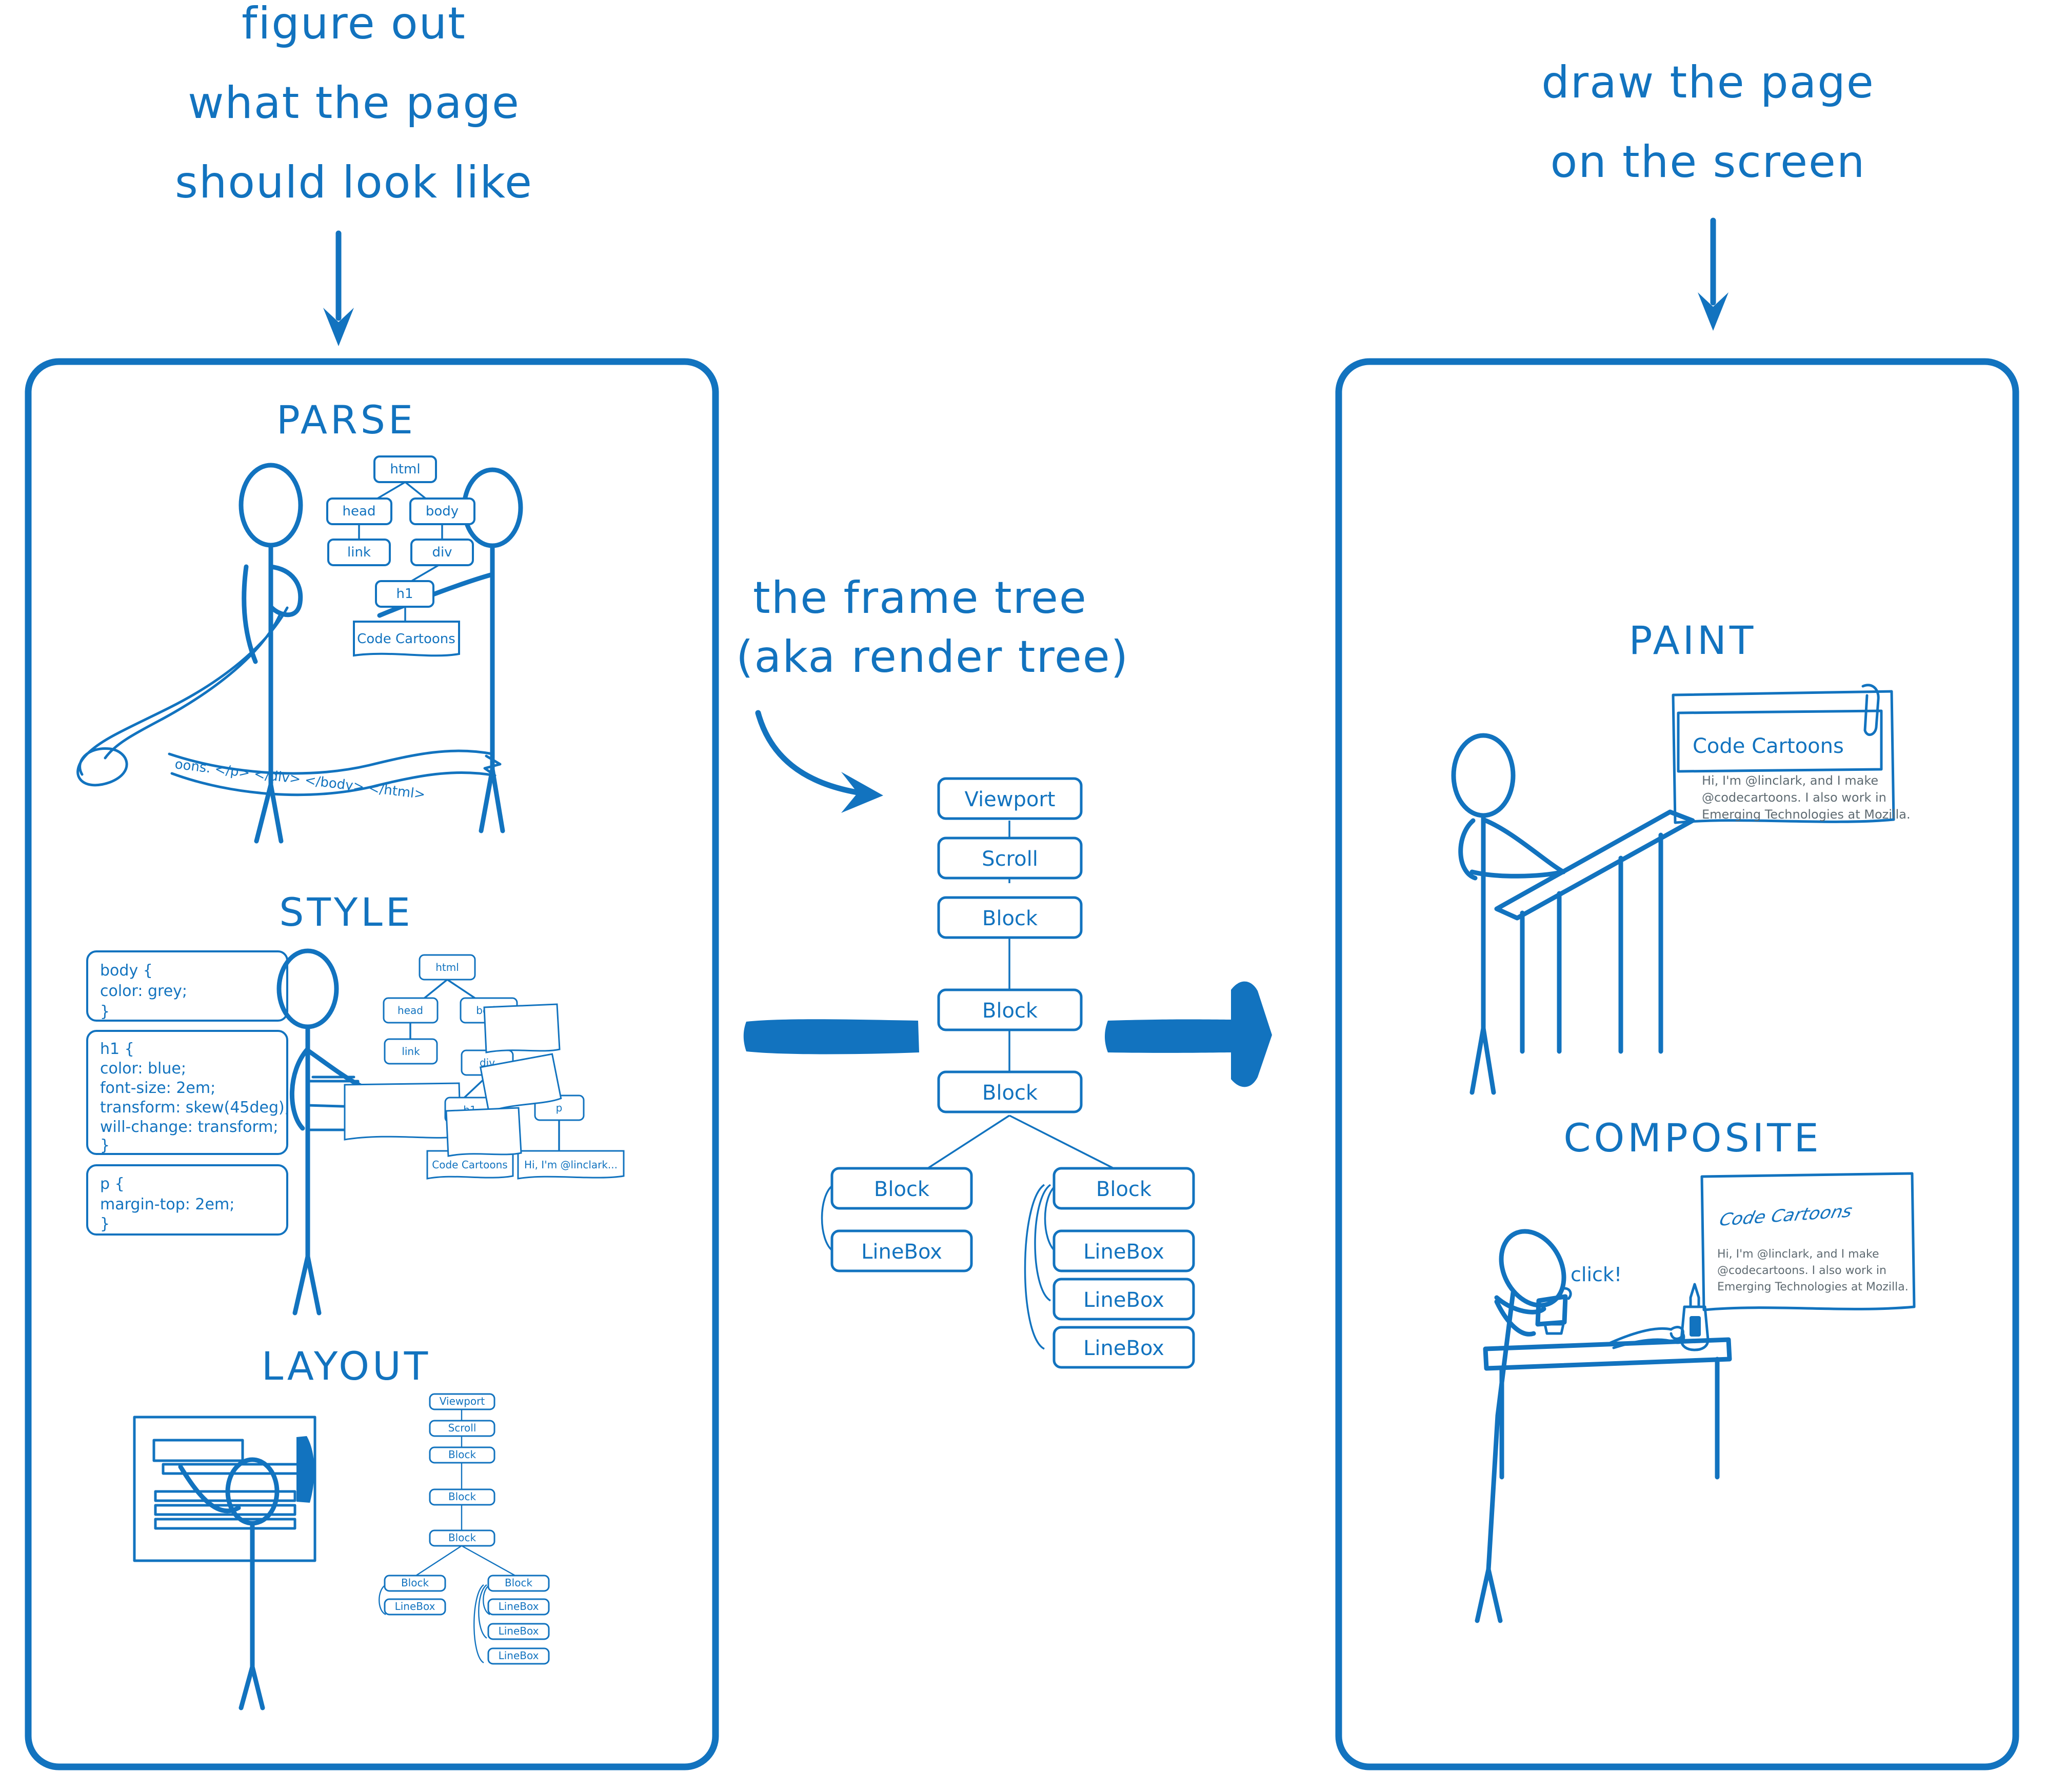  What do you see at coordinates (1806, 815) in the screenshot?
I see `paint-card-body-line-2: Emerging Technologies at Mozilla.` at bounding box center [1806, 815].